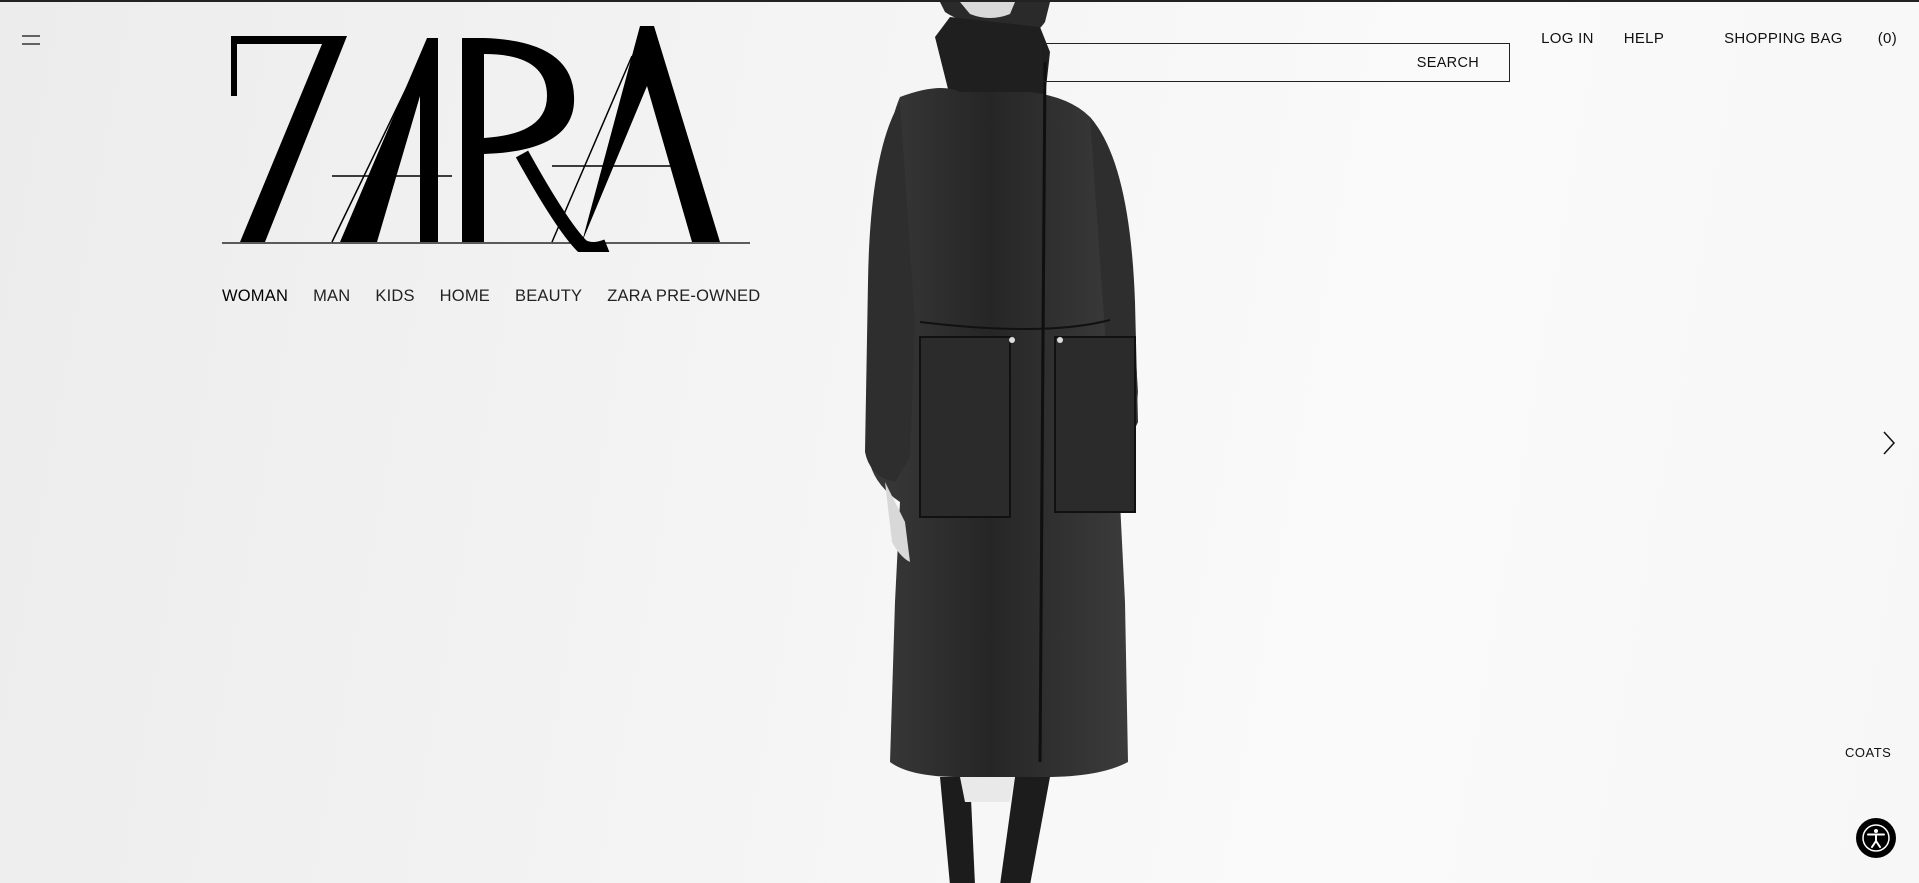 This screenshot has width=1919, height=883. I want to click on zara-logo, so click(486, 139).